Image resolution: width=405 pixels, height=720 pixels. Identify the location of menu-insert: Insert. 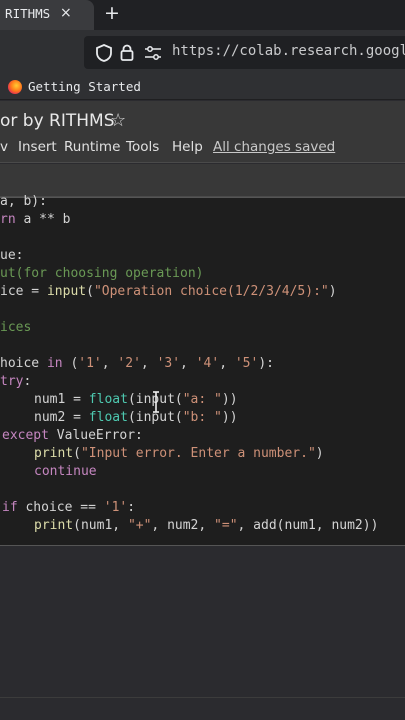
(37, 147).